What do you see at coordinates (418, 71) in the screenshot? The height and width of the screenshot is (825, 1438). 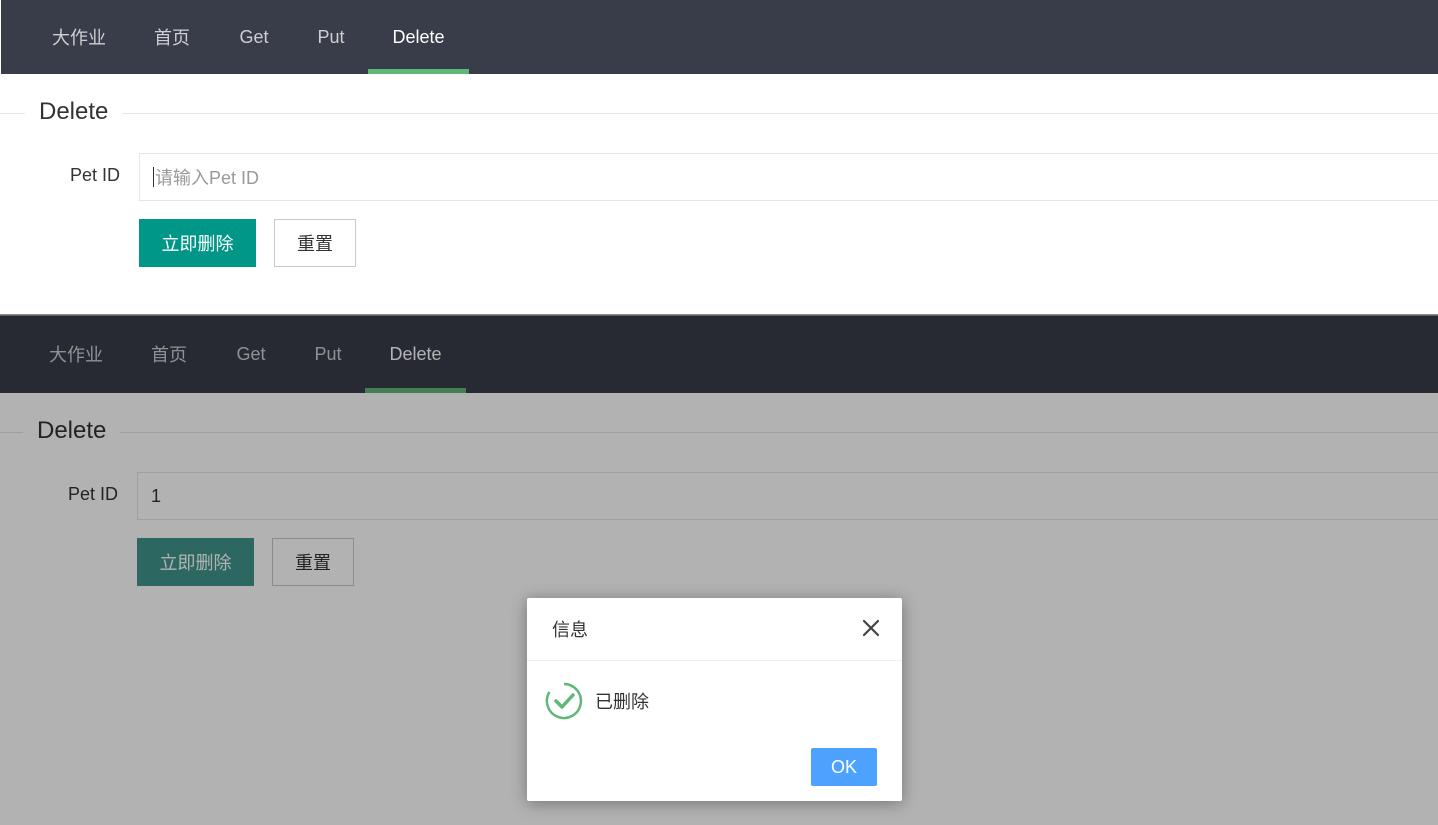 I see `active-tab-indicator` at bounding box center [418, 71].